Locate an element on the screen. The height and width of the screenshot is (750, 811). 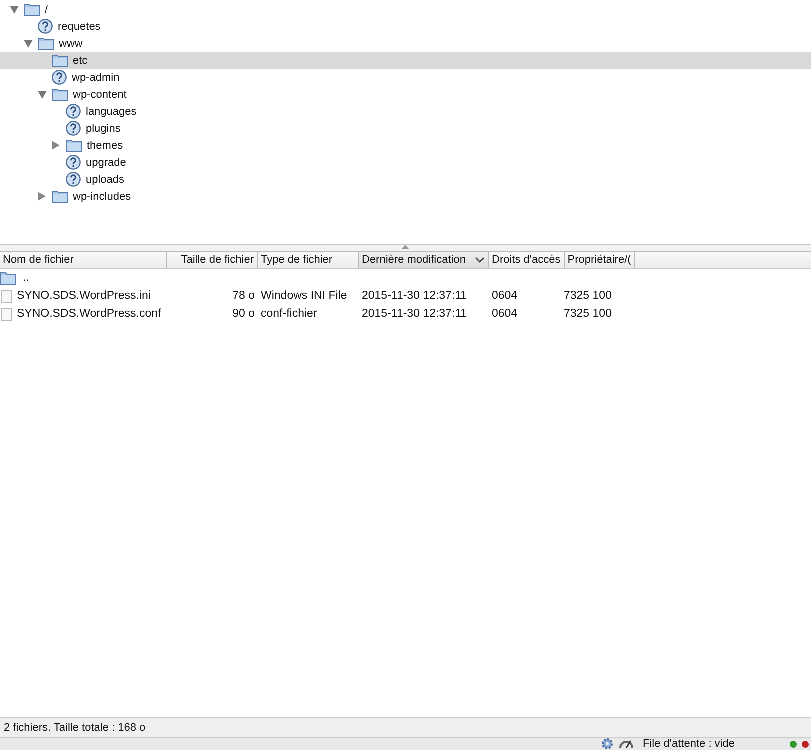
file-name: SYNO.SDS.WordPress.conf is located at coordinates (89, 314).